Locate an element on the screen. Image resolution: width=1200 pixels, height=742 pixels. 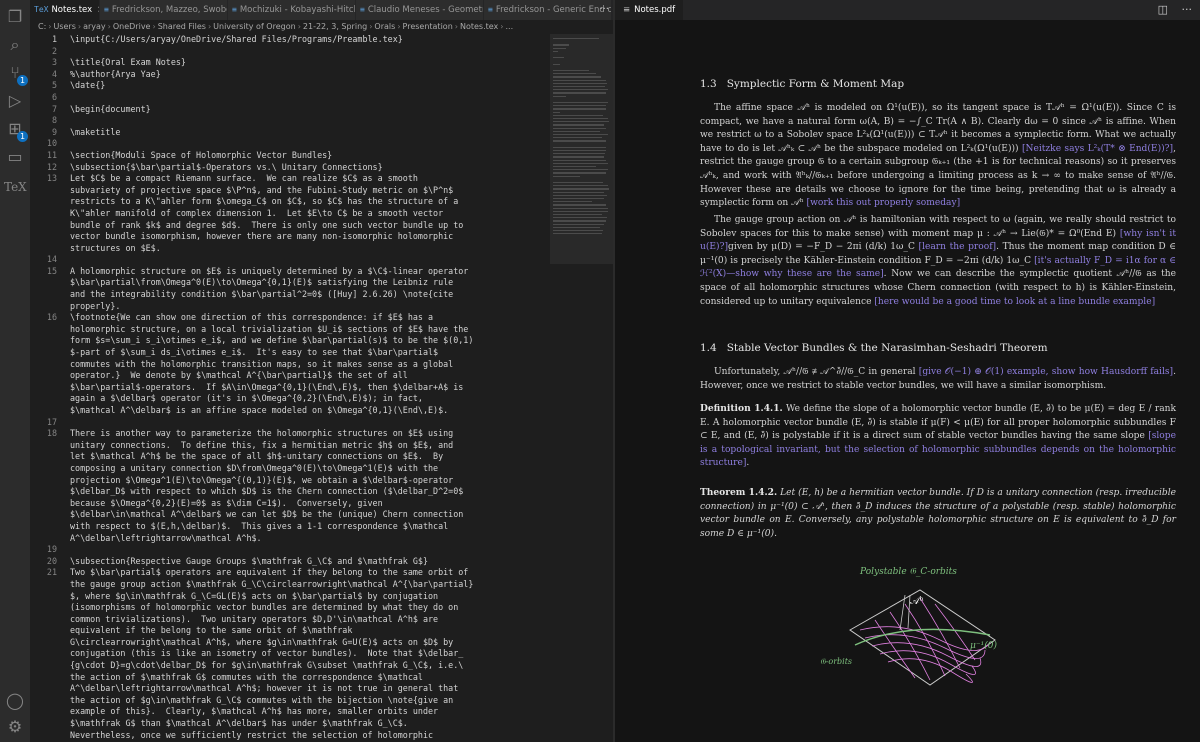
source-control-icon: ⑂ 1 is located at coordinates (16, 74).